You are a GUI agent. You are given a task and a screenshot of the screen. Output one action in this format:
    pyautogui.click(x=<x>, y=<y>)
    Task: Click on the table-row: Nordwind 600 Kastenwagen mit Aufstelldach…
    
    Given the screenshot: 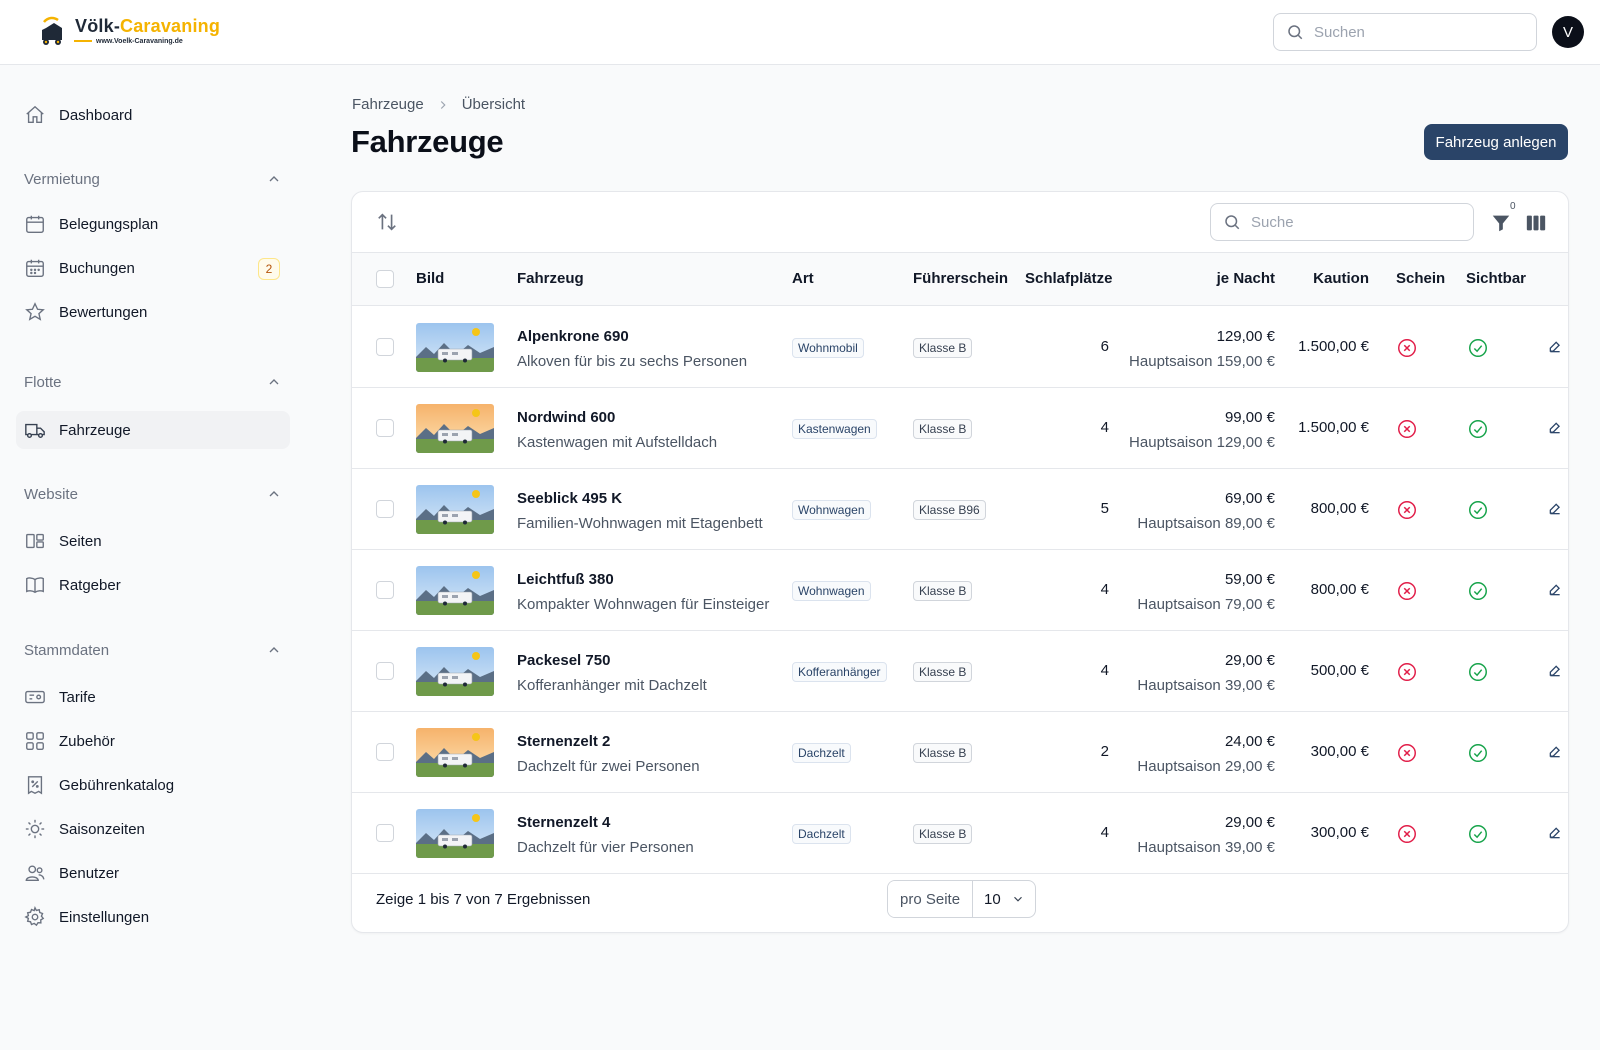 What is the action you would take?
    pyautogui.click(x=960, y=428)
    